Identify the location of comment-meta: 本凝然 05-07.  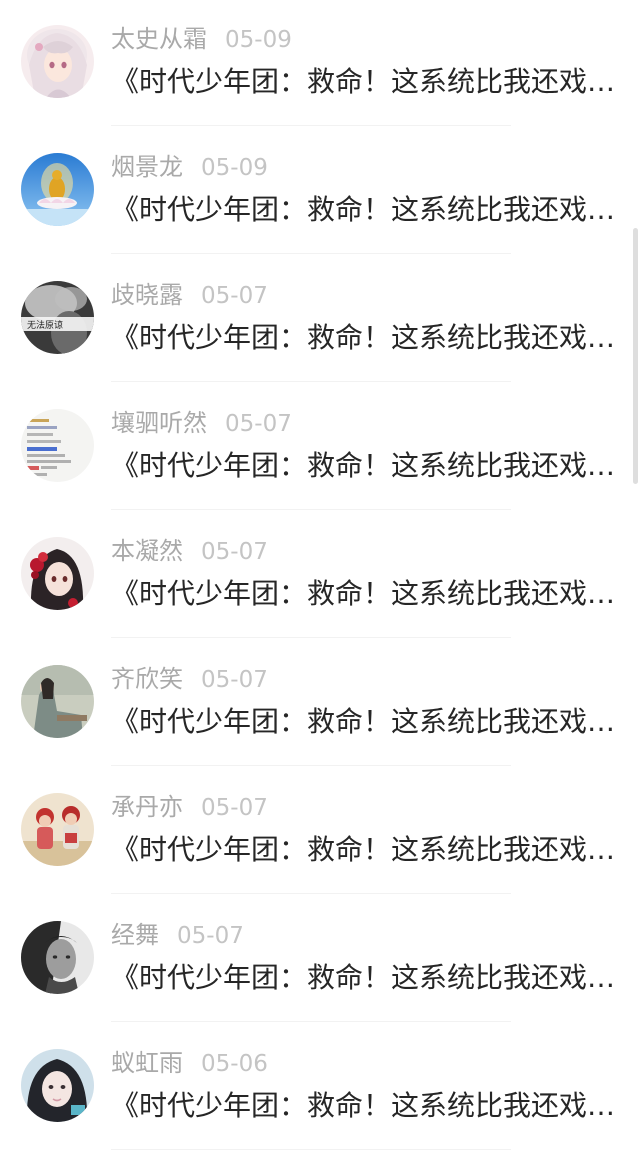
(189, 551).